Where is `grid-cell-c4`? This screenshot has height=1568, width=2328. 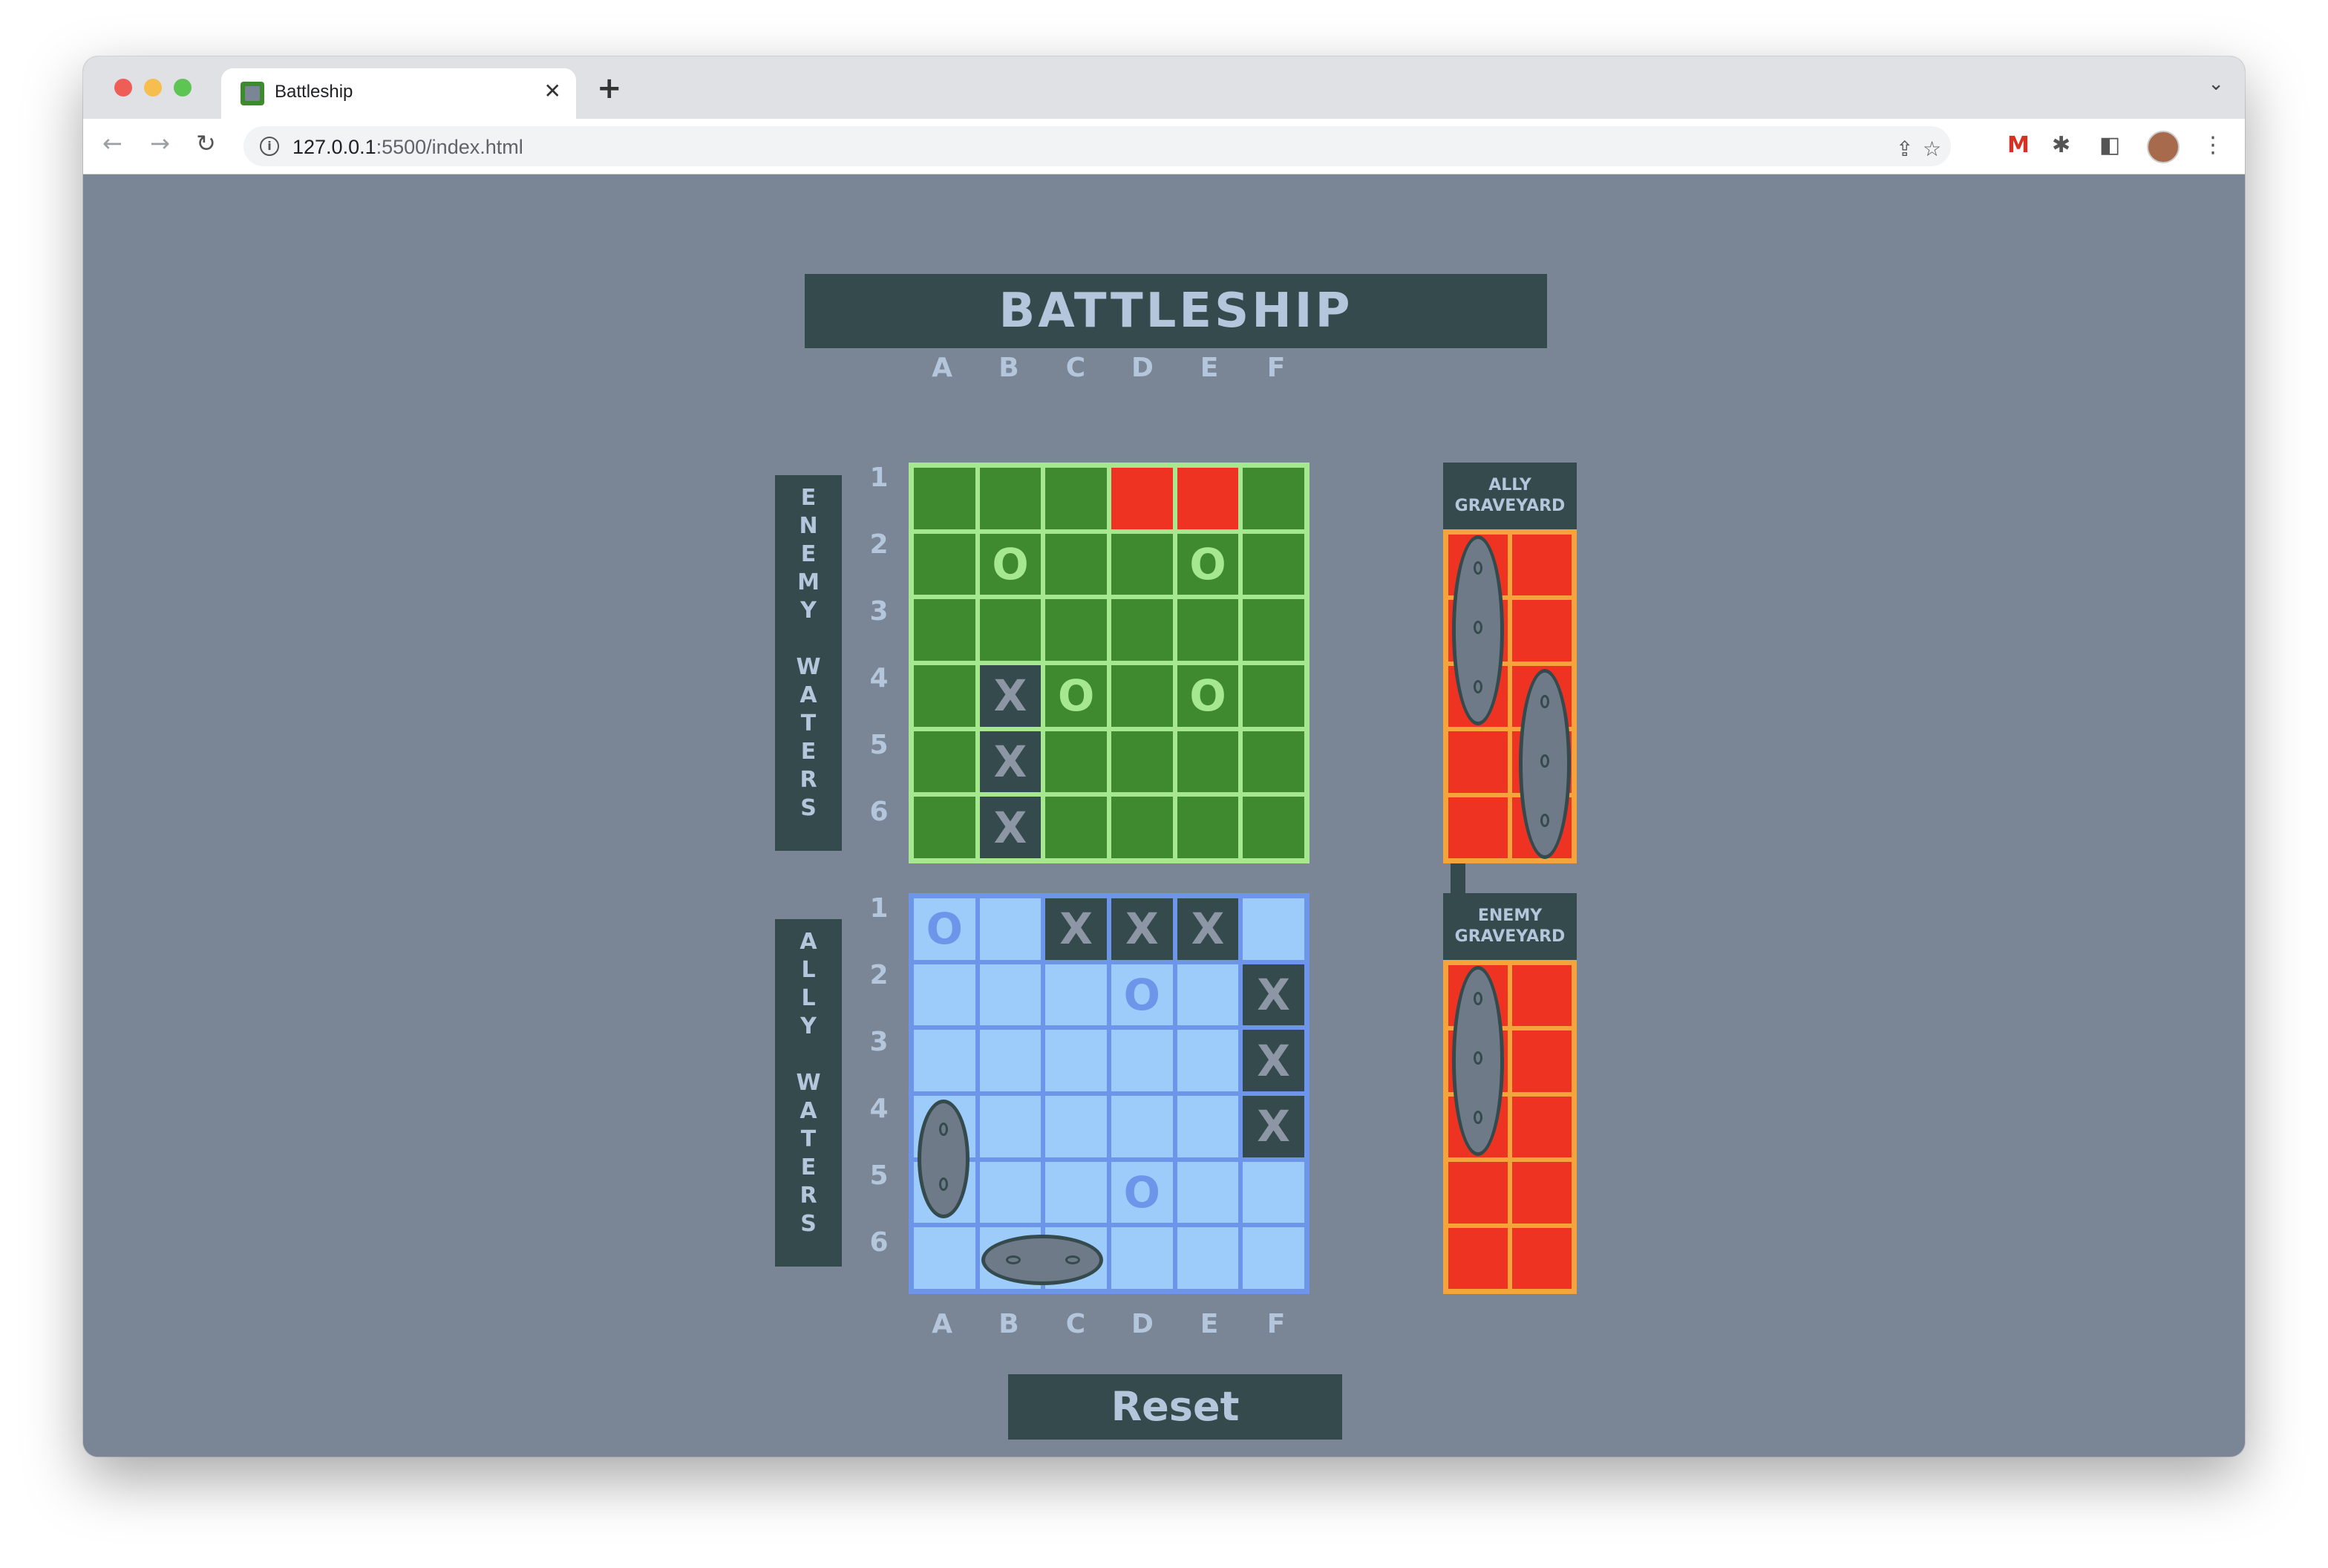 grid-cell-c4 is located at coordinates (1076, 1126).